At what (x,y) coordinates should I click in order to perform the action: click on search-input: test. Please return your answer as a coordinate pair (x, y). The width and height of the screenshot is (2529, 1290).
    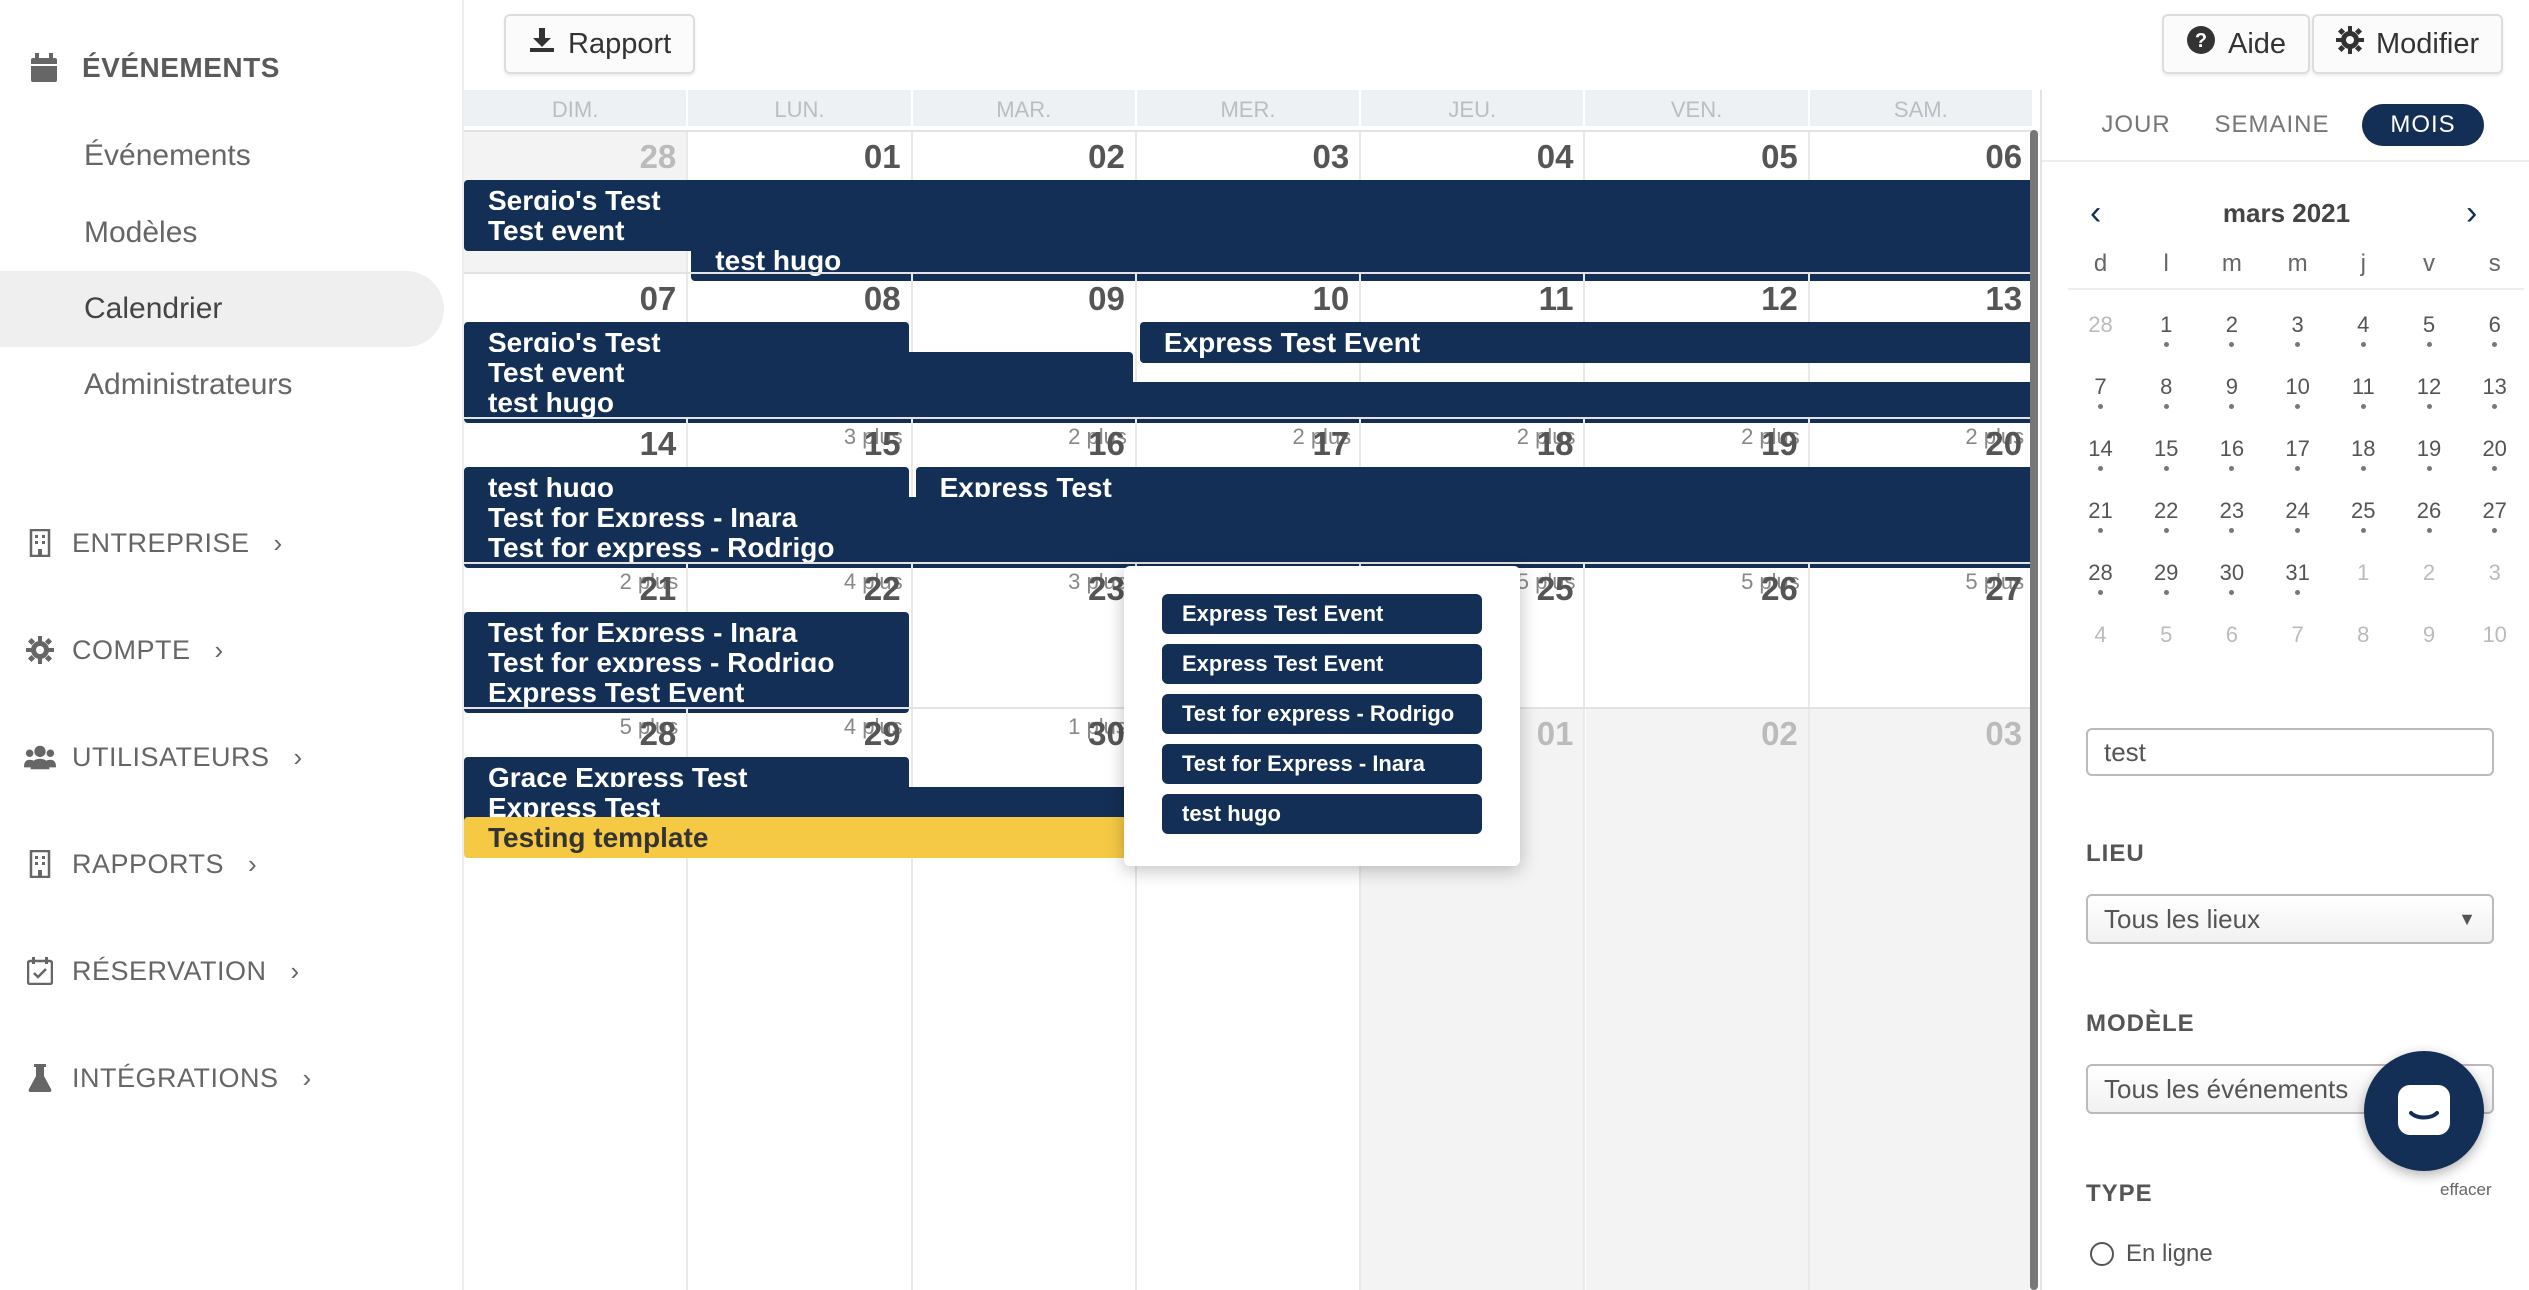
    Looking at the image, I should click on (2290, 752).